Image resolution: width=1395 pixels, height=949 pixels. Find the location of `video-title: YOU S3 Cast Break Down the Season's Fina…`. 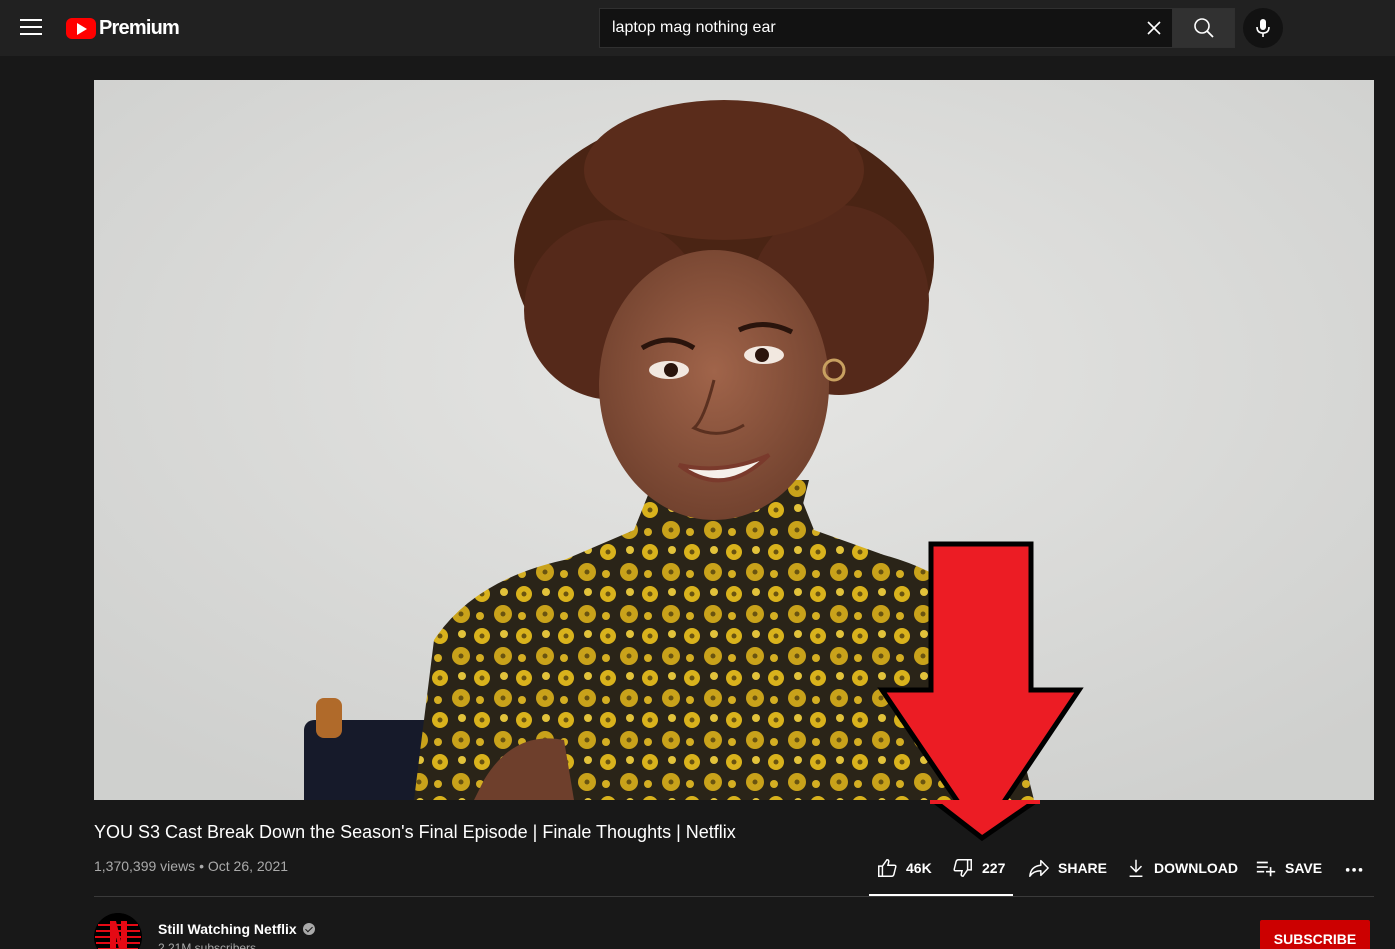

video-title: YOU S3 Cast Break Down the Season's Fina… is located at coordinates (415, 832).